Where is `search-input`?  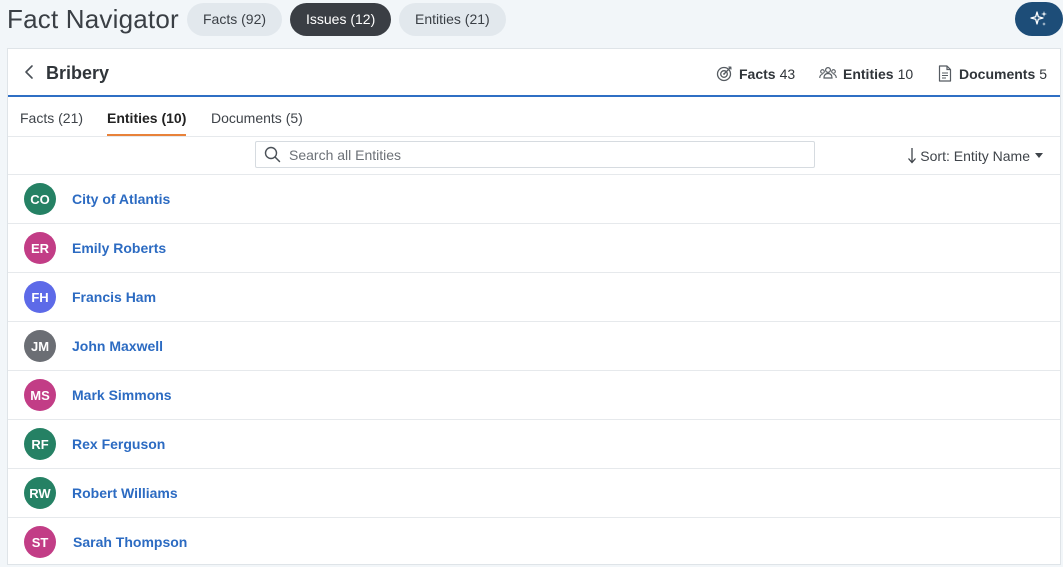
search-input is located at coordinates (539, 154).